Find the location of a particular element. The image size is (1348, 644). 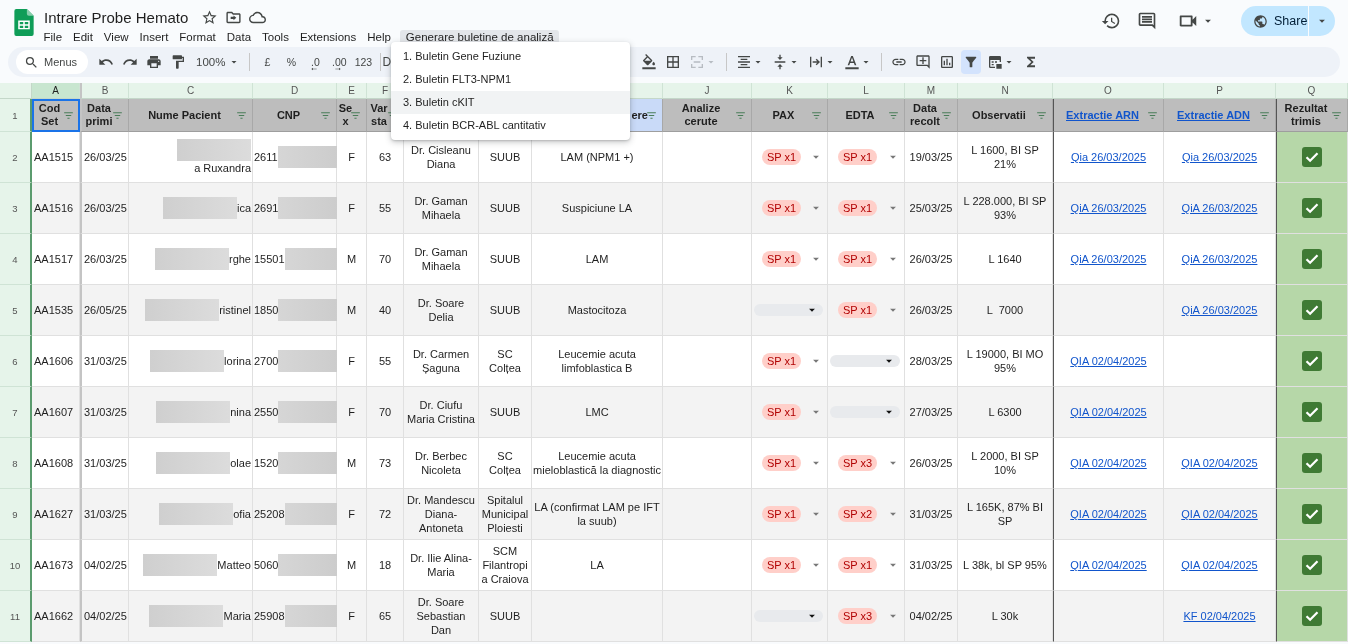

menu-item: Edit is located at coordinates (83, 37).